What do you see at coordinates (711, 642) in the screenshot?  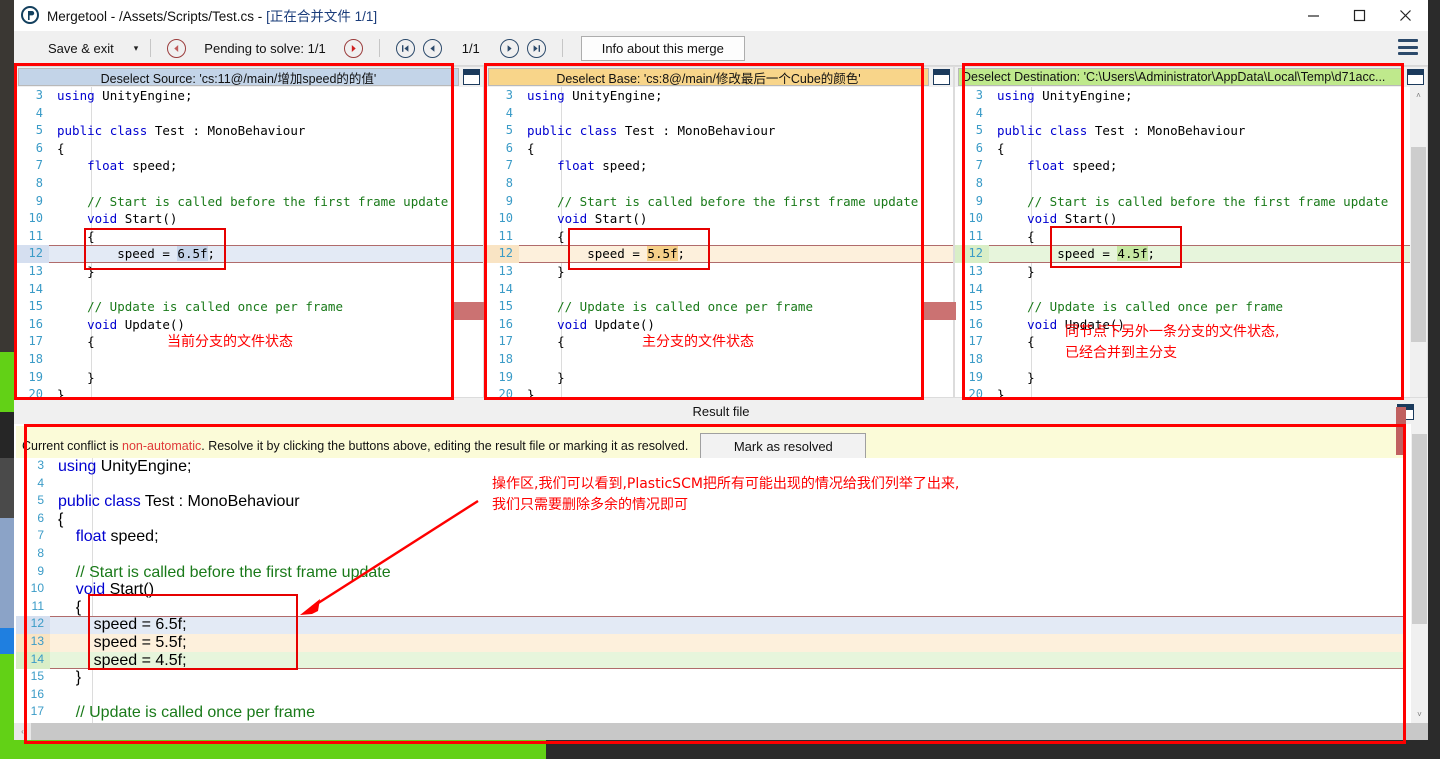 I see `code-line: 13 speed = 5.5f;` at bounding box center [711, 642].